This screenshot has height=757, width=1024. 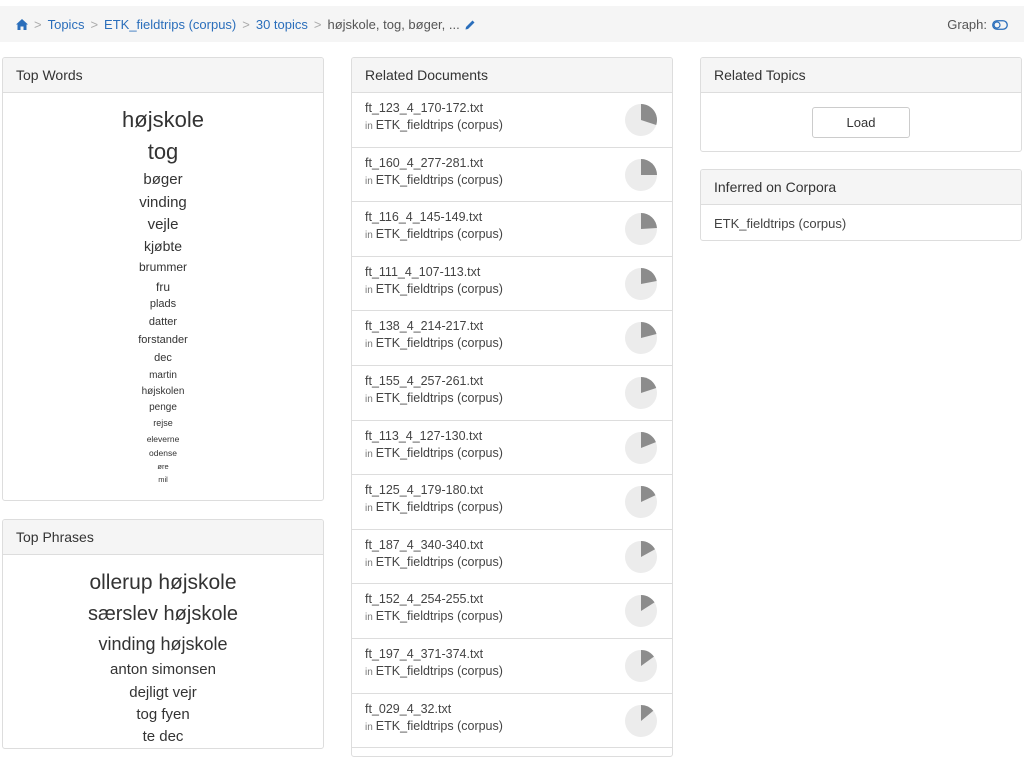 What do you see at coordinates (512, 545) in the screenshot?
I see `document-name: ft_187_4_340-340.txt` at bounding box center [512, 545].